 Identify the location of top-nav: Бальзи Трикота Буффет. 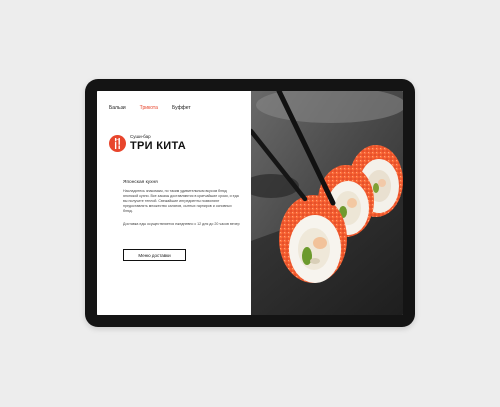
(150, 108).